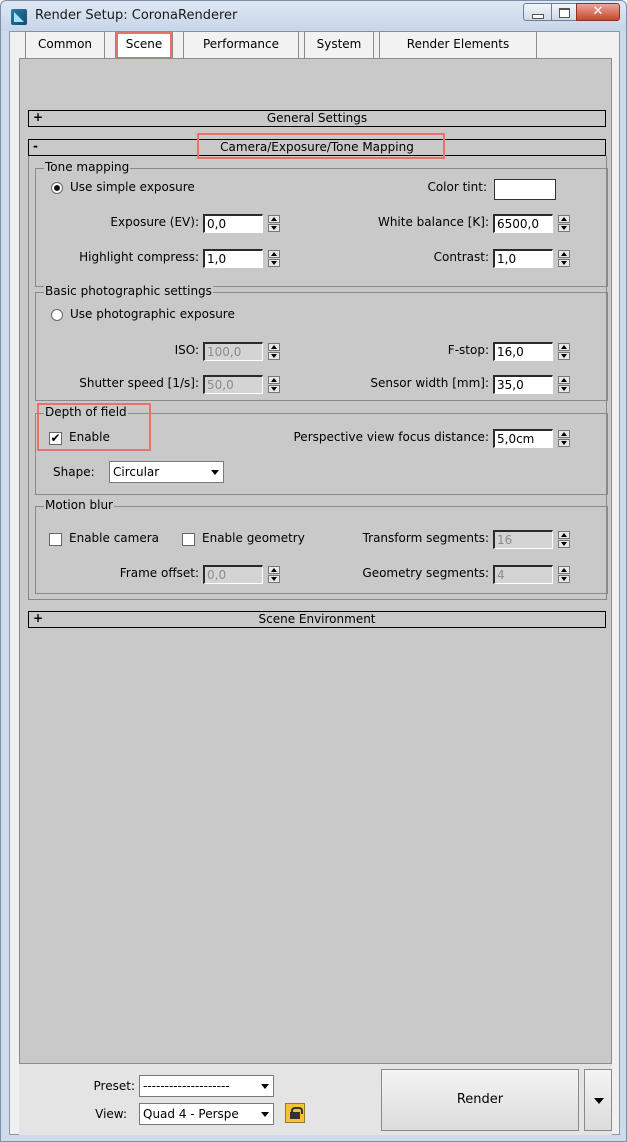 Image resolution: width=627 pixels, height=1142 pixels. Describe the element at coordinates (523, 223) in the screenshot. I see `white-balance-input: 6500,0` at that location.